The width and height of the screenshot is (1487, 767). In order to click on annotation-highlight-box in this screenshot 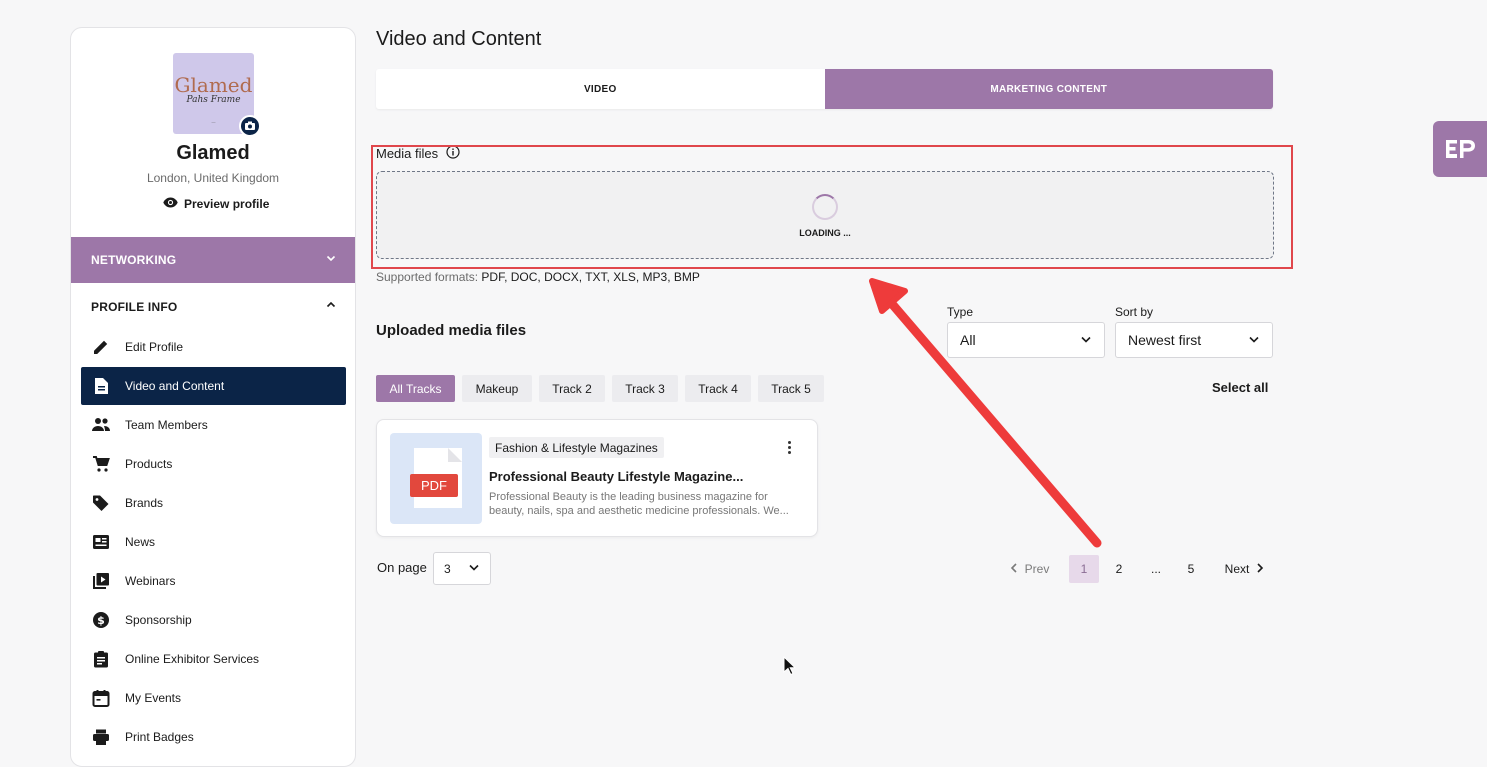, I will do `click(832, 207)`.